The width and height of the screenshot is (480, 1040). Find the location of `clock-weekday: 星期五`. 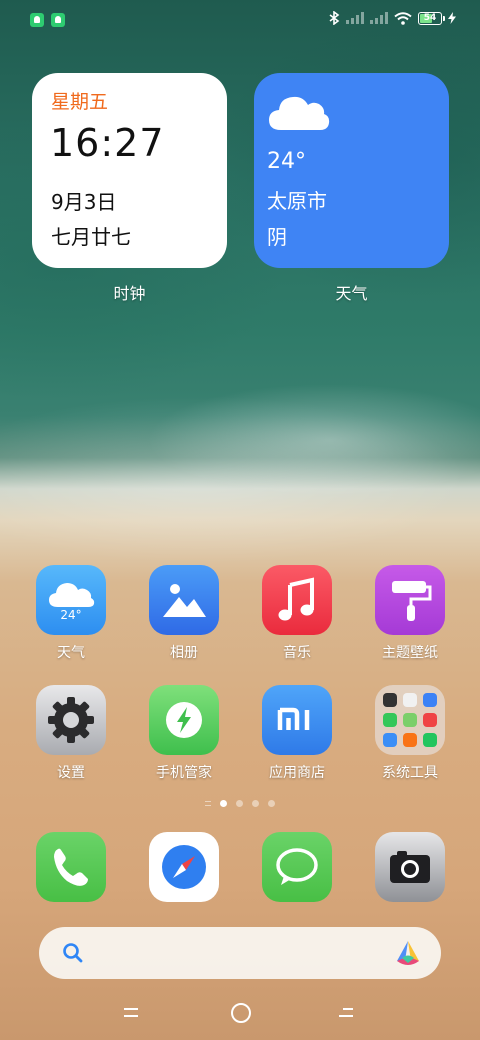

clock-weekday: 星期五 is located at coordinates (80, 102).